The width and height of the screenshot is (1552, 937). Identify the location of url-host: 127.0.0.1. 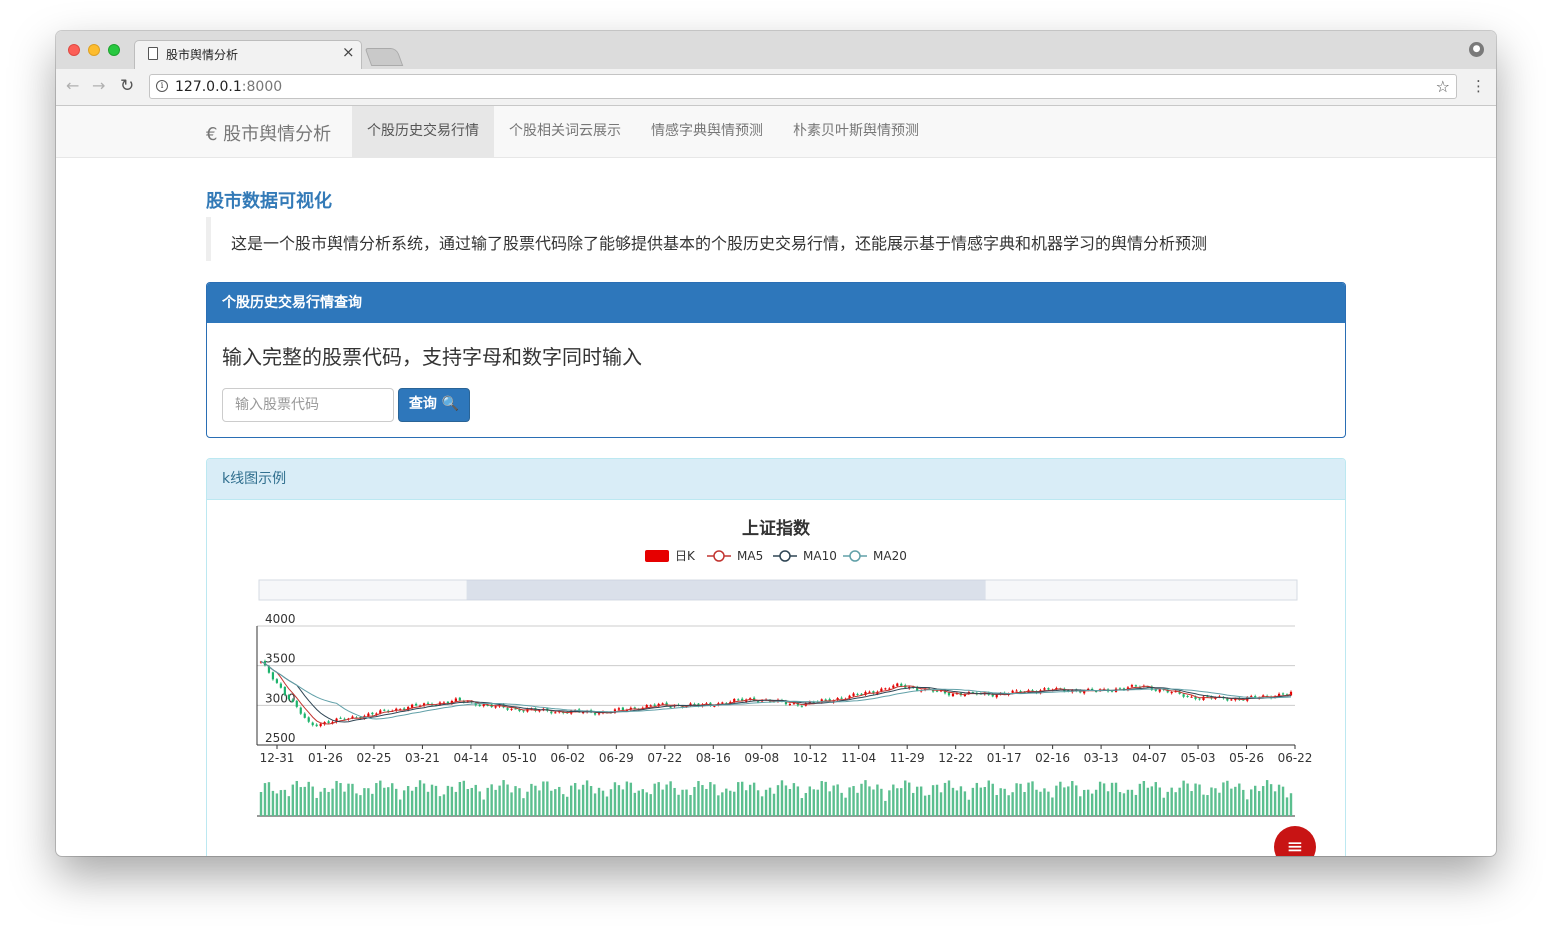
(208, 87).